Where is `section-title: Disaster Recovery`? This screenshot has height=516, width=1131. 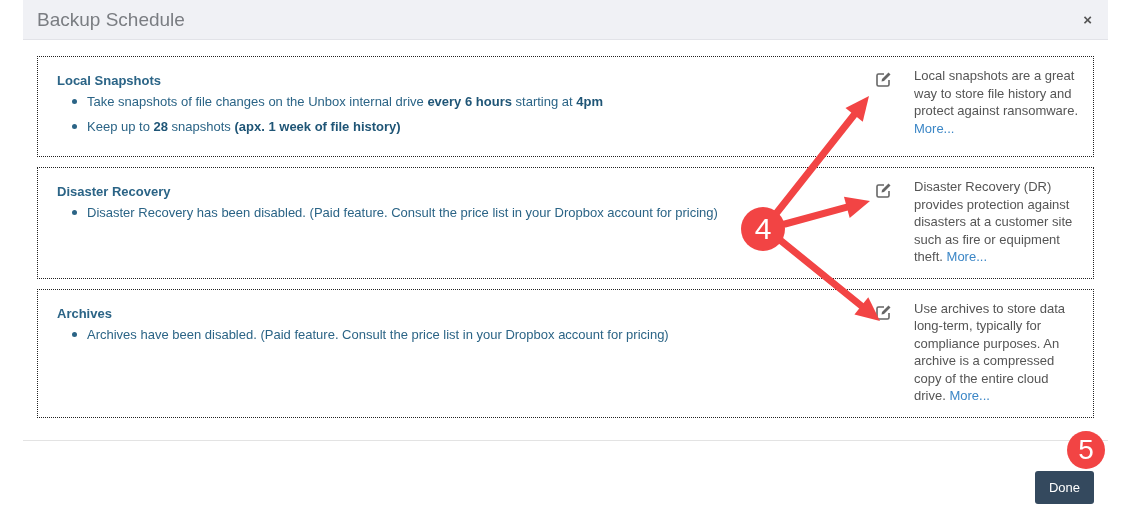
section-title: Disaster Recovery is located at coordinates (114, 191).